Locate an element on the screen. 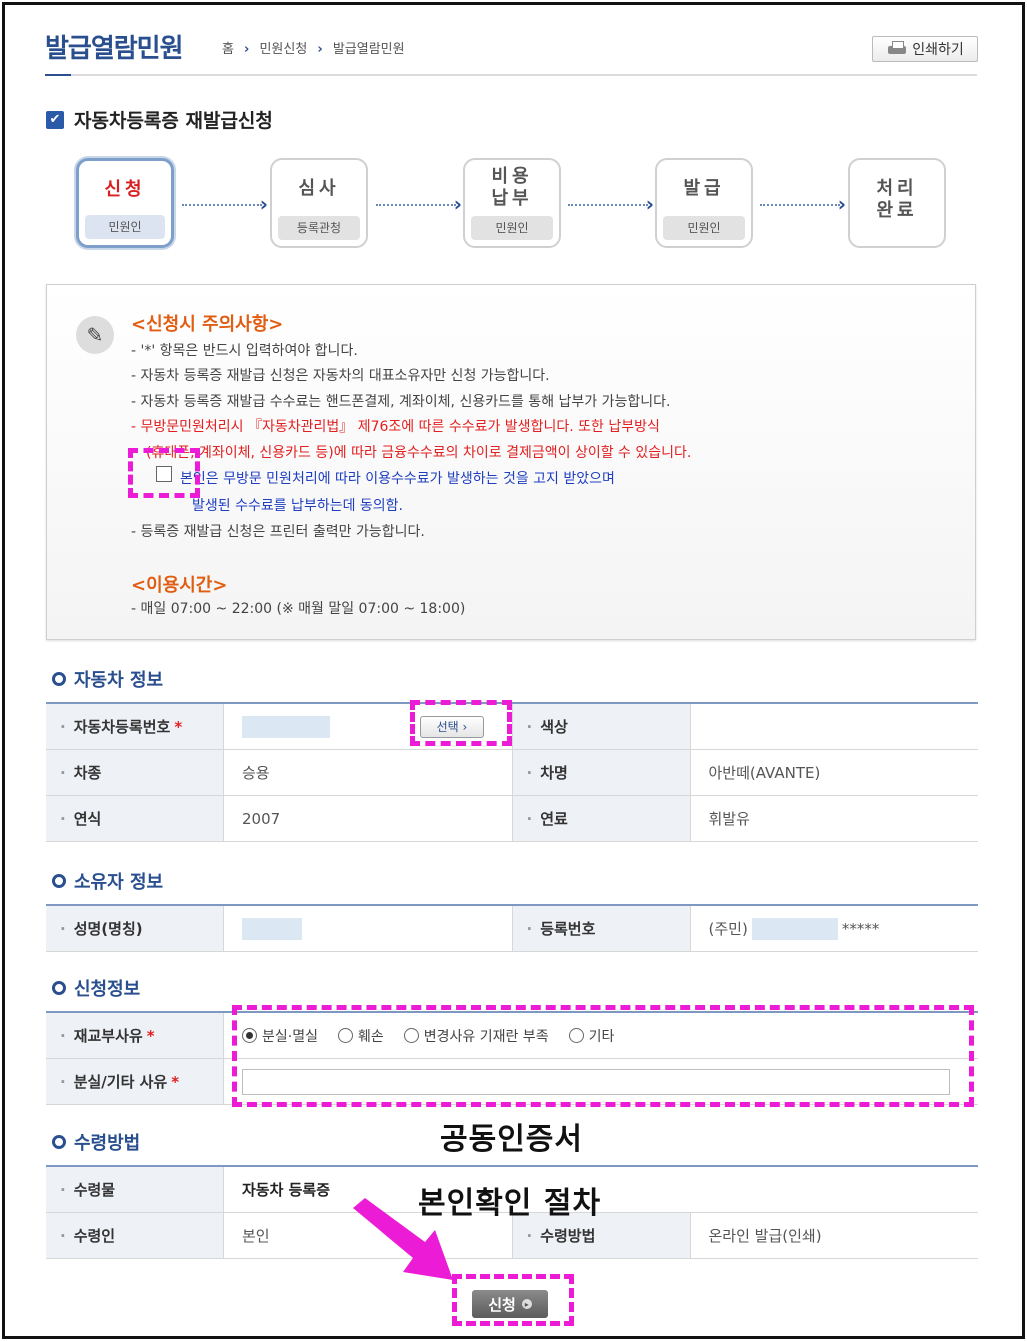 This screenshot has height=1341, width=1027. step-name: 심사 is located at coordinates (319, 188).